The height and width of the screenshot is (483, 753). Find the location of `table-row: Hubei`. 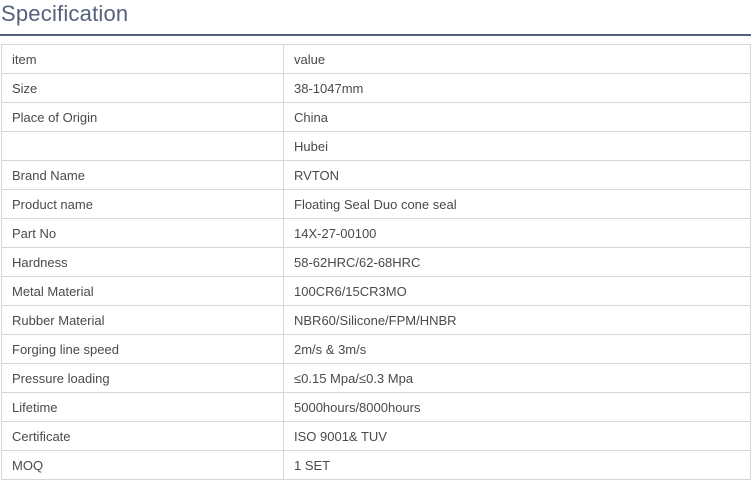

table-row: Hubei is located at coordinates (376, 146).